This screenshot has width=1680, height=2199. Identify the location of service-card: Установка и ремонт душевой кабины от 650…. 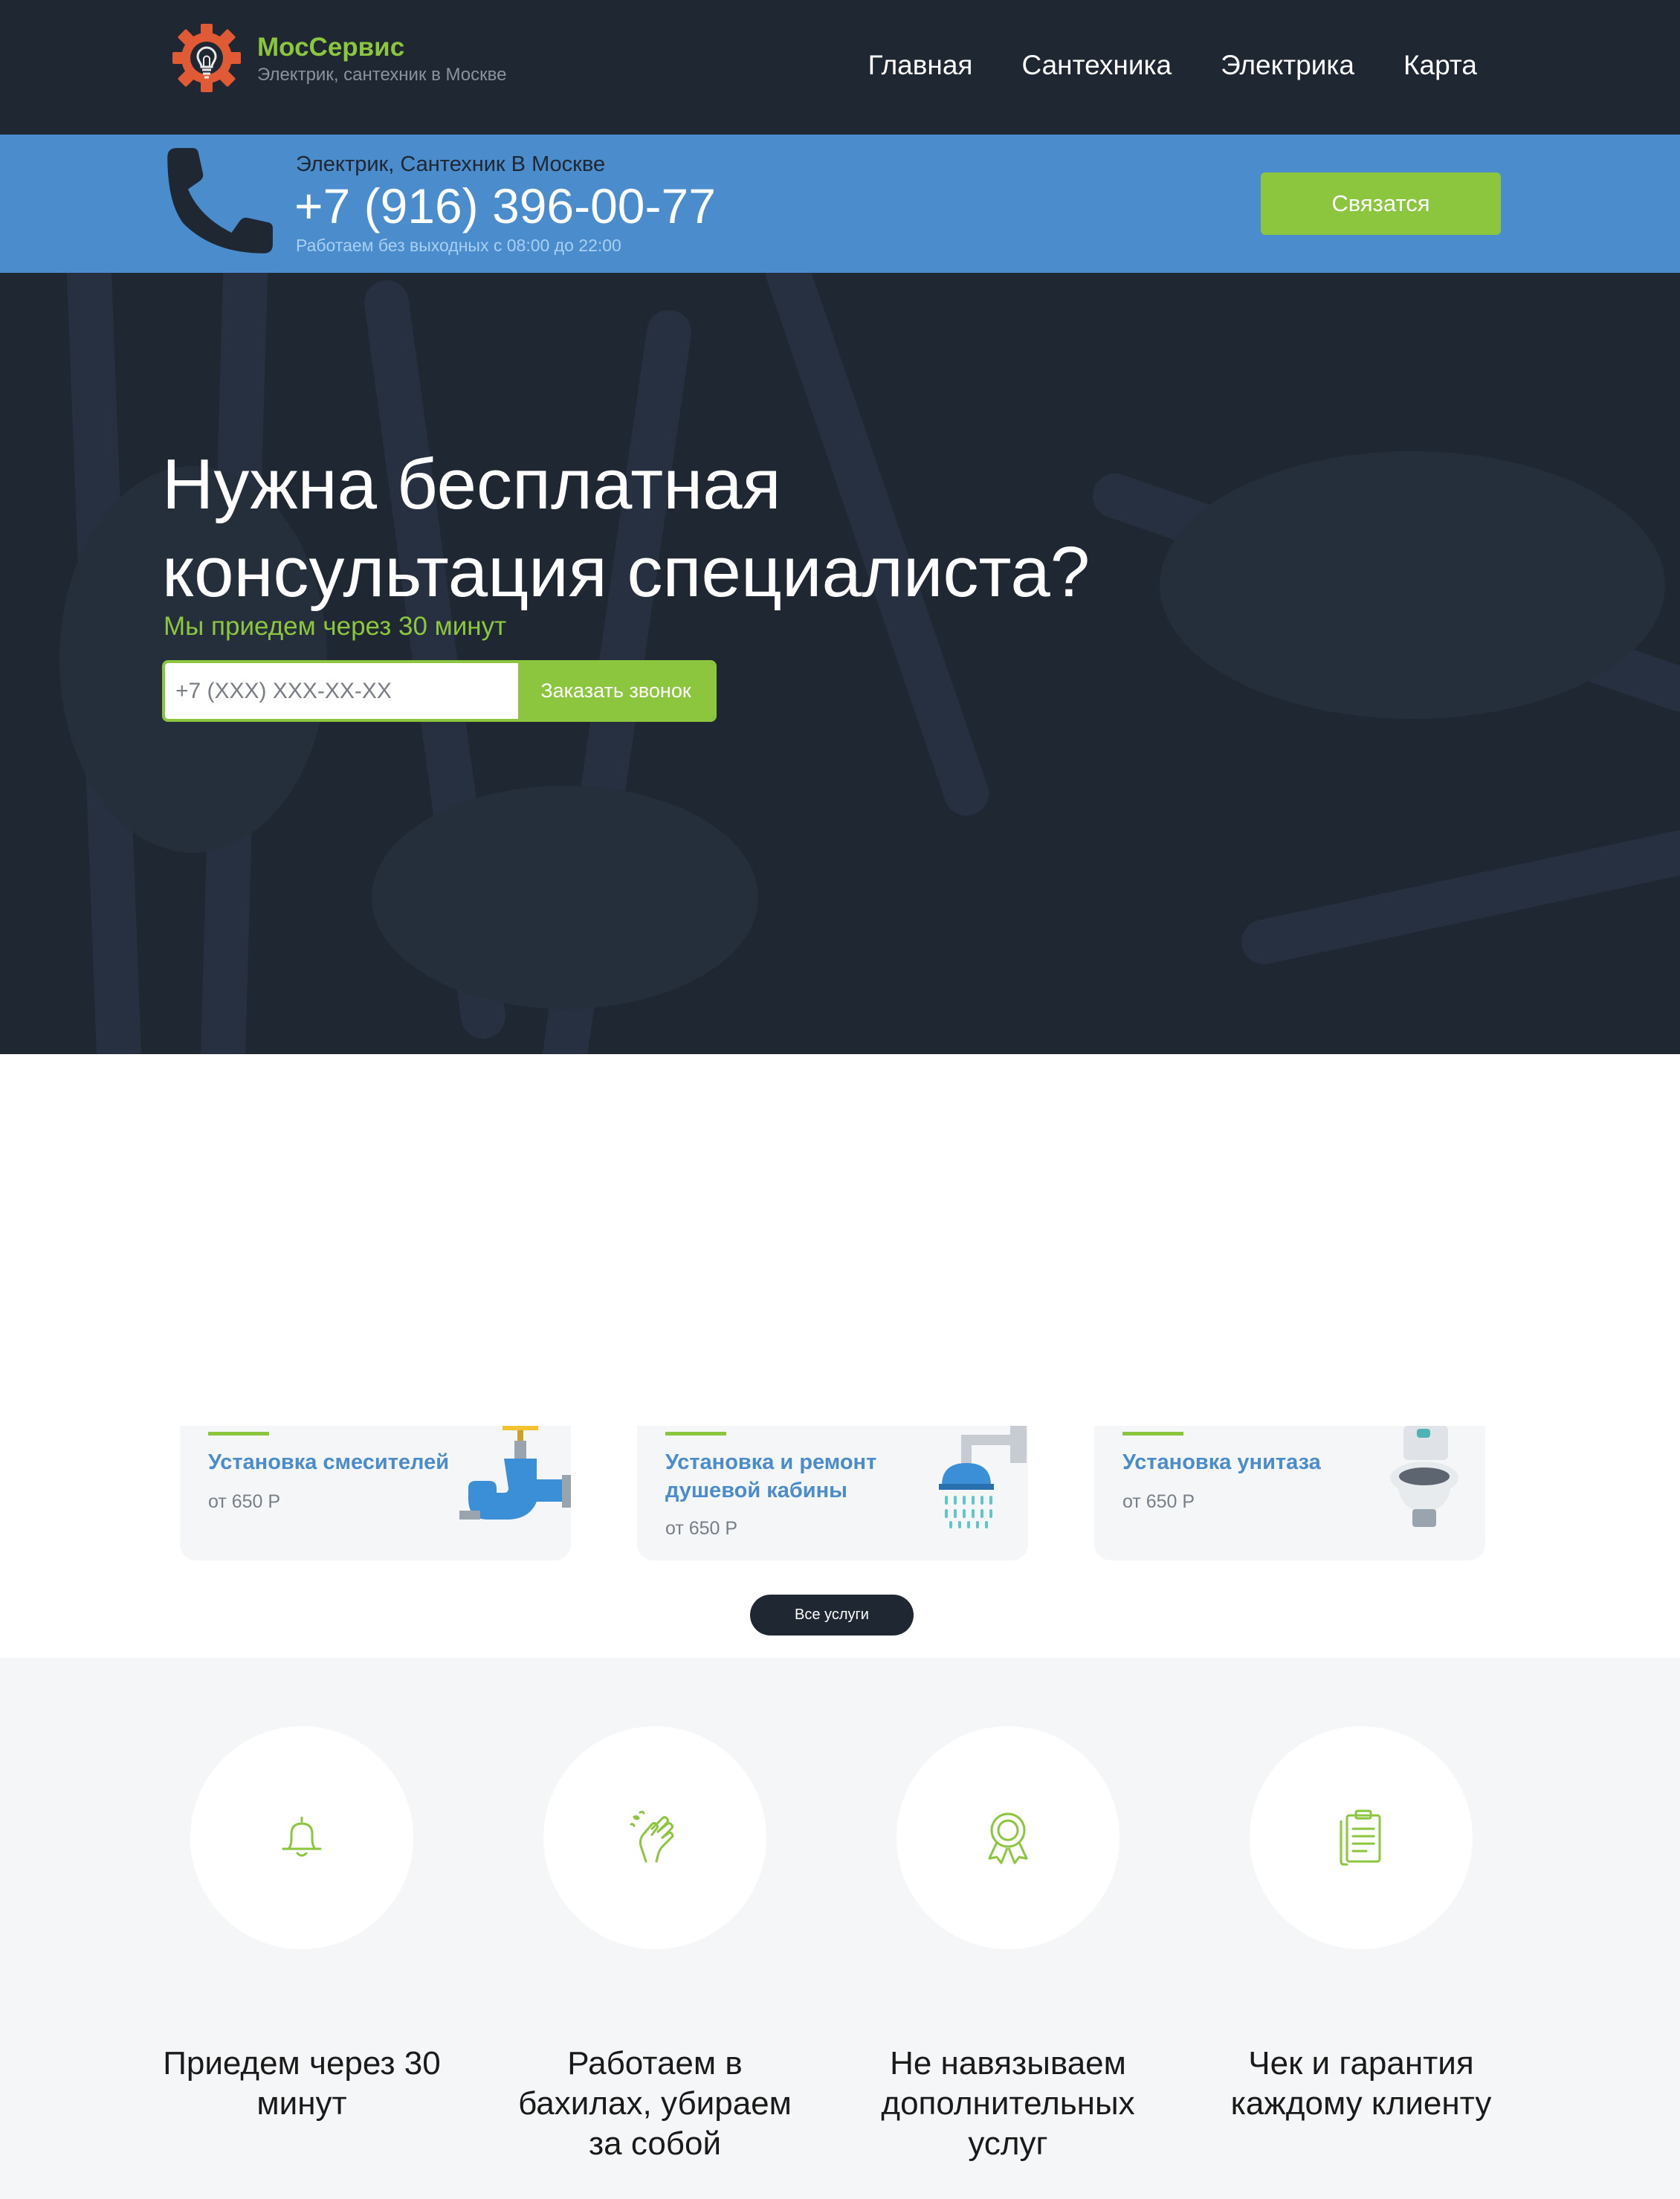
(833, 1493).